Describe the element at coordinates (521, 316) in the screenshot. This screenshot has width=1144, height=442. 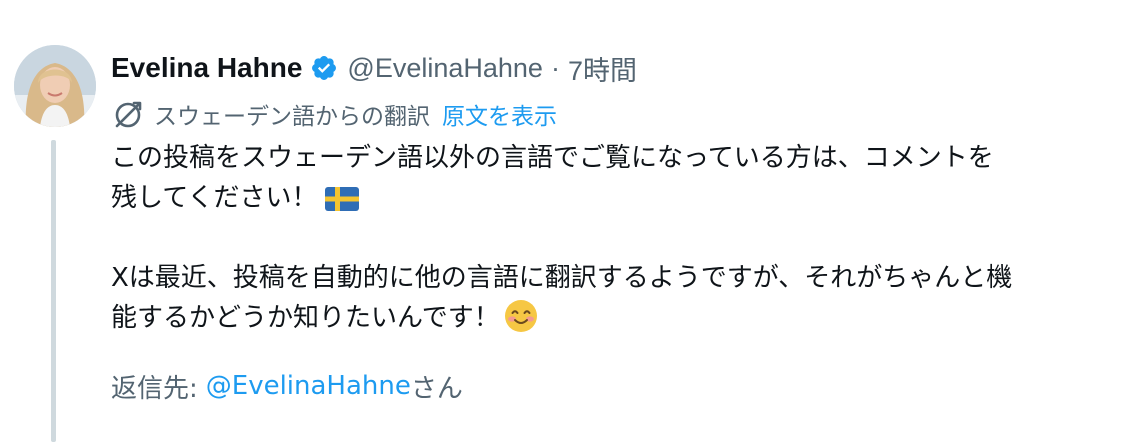
I see `smiling-face-icon` at that location.